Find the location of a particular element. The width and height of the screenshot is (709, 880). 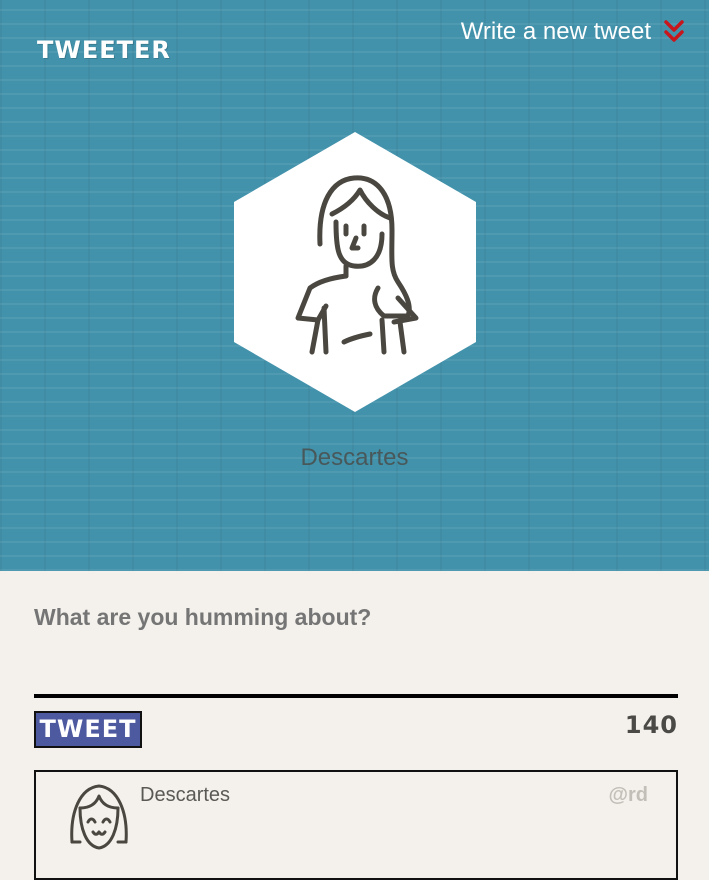

profile-name: Descartes is located at coordinates (354, 457).